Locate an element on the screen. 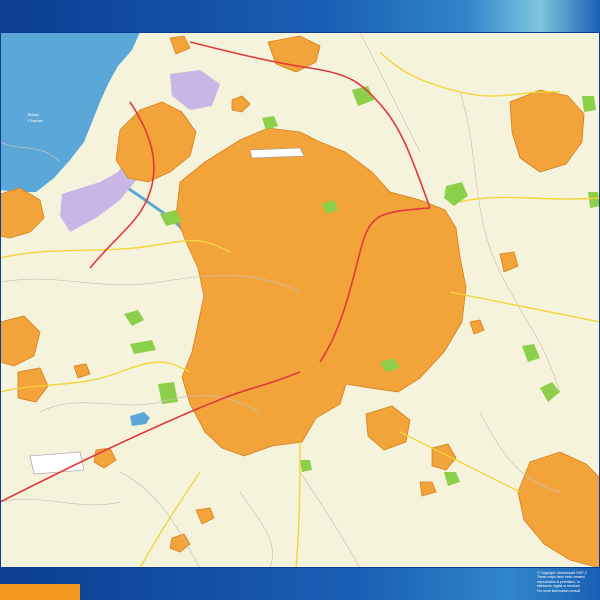 Image resolution: width=600 pixels, height=600 pixels. bottom-frame-band is located at coordinates (300, 584).